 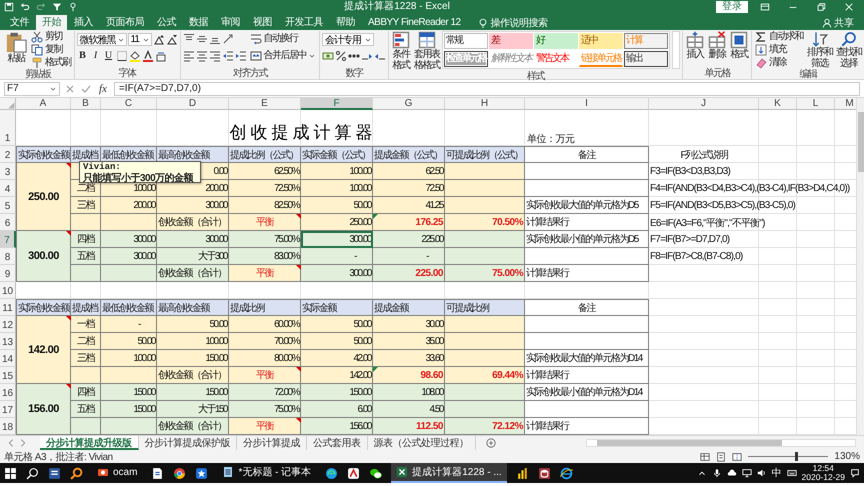 I want to click on row-header: 15, so click(x=8, y=375).